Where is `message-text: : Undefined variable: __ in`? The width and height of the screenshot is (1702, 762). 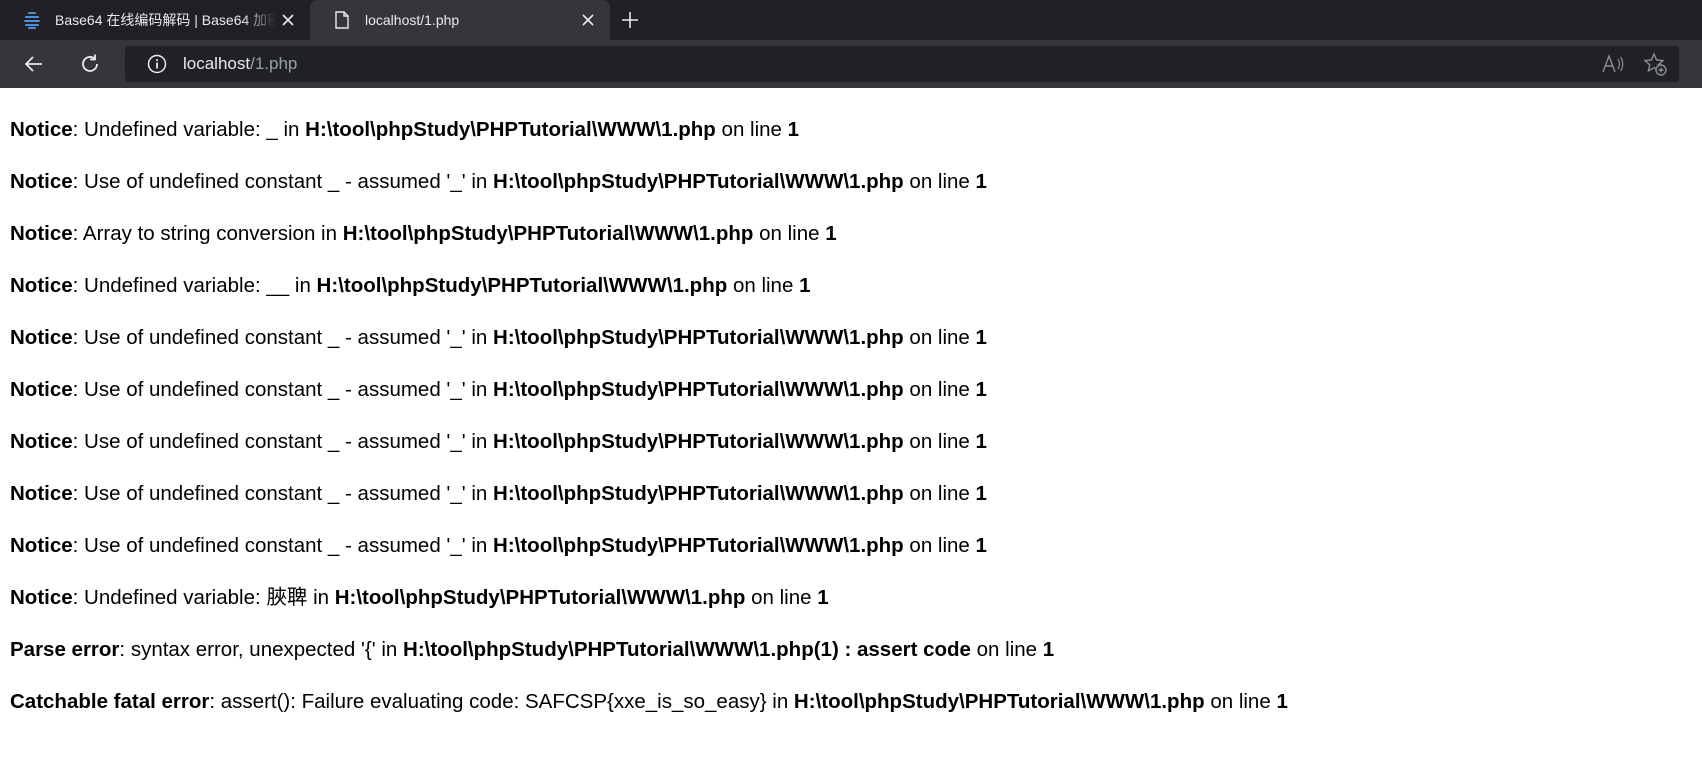 message-text: : Undefined variable: __ in is located at coordinates (194, 285).